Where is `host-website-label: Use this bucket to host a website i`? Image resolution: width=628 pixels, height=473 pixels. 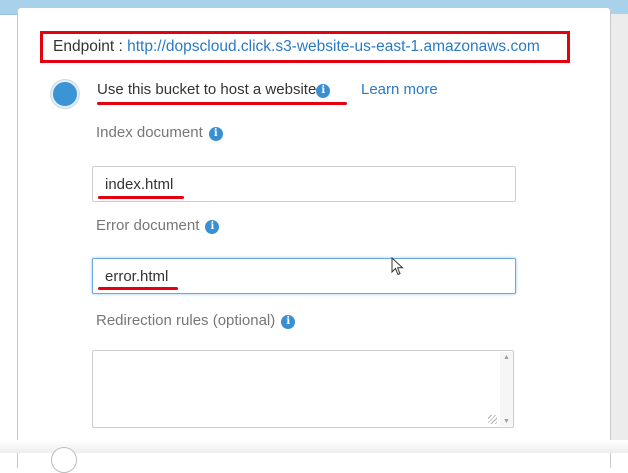 host-website-label: Use this bucket to host a website i is located at coordinates (214, 89).